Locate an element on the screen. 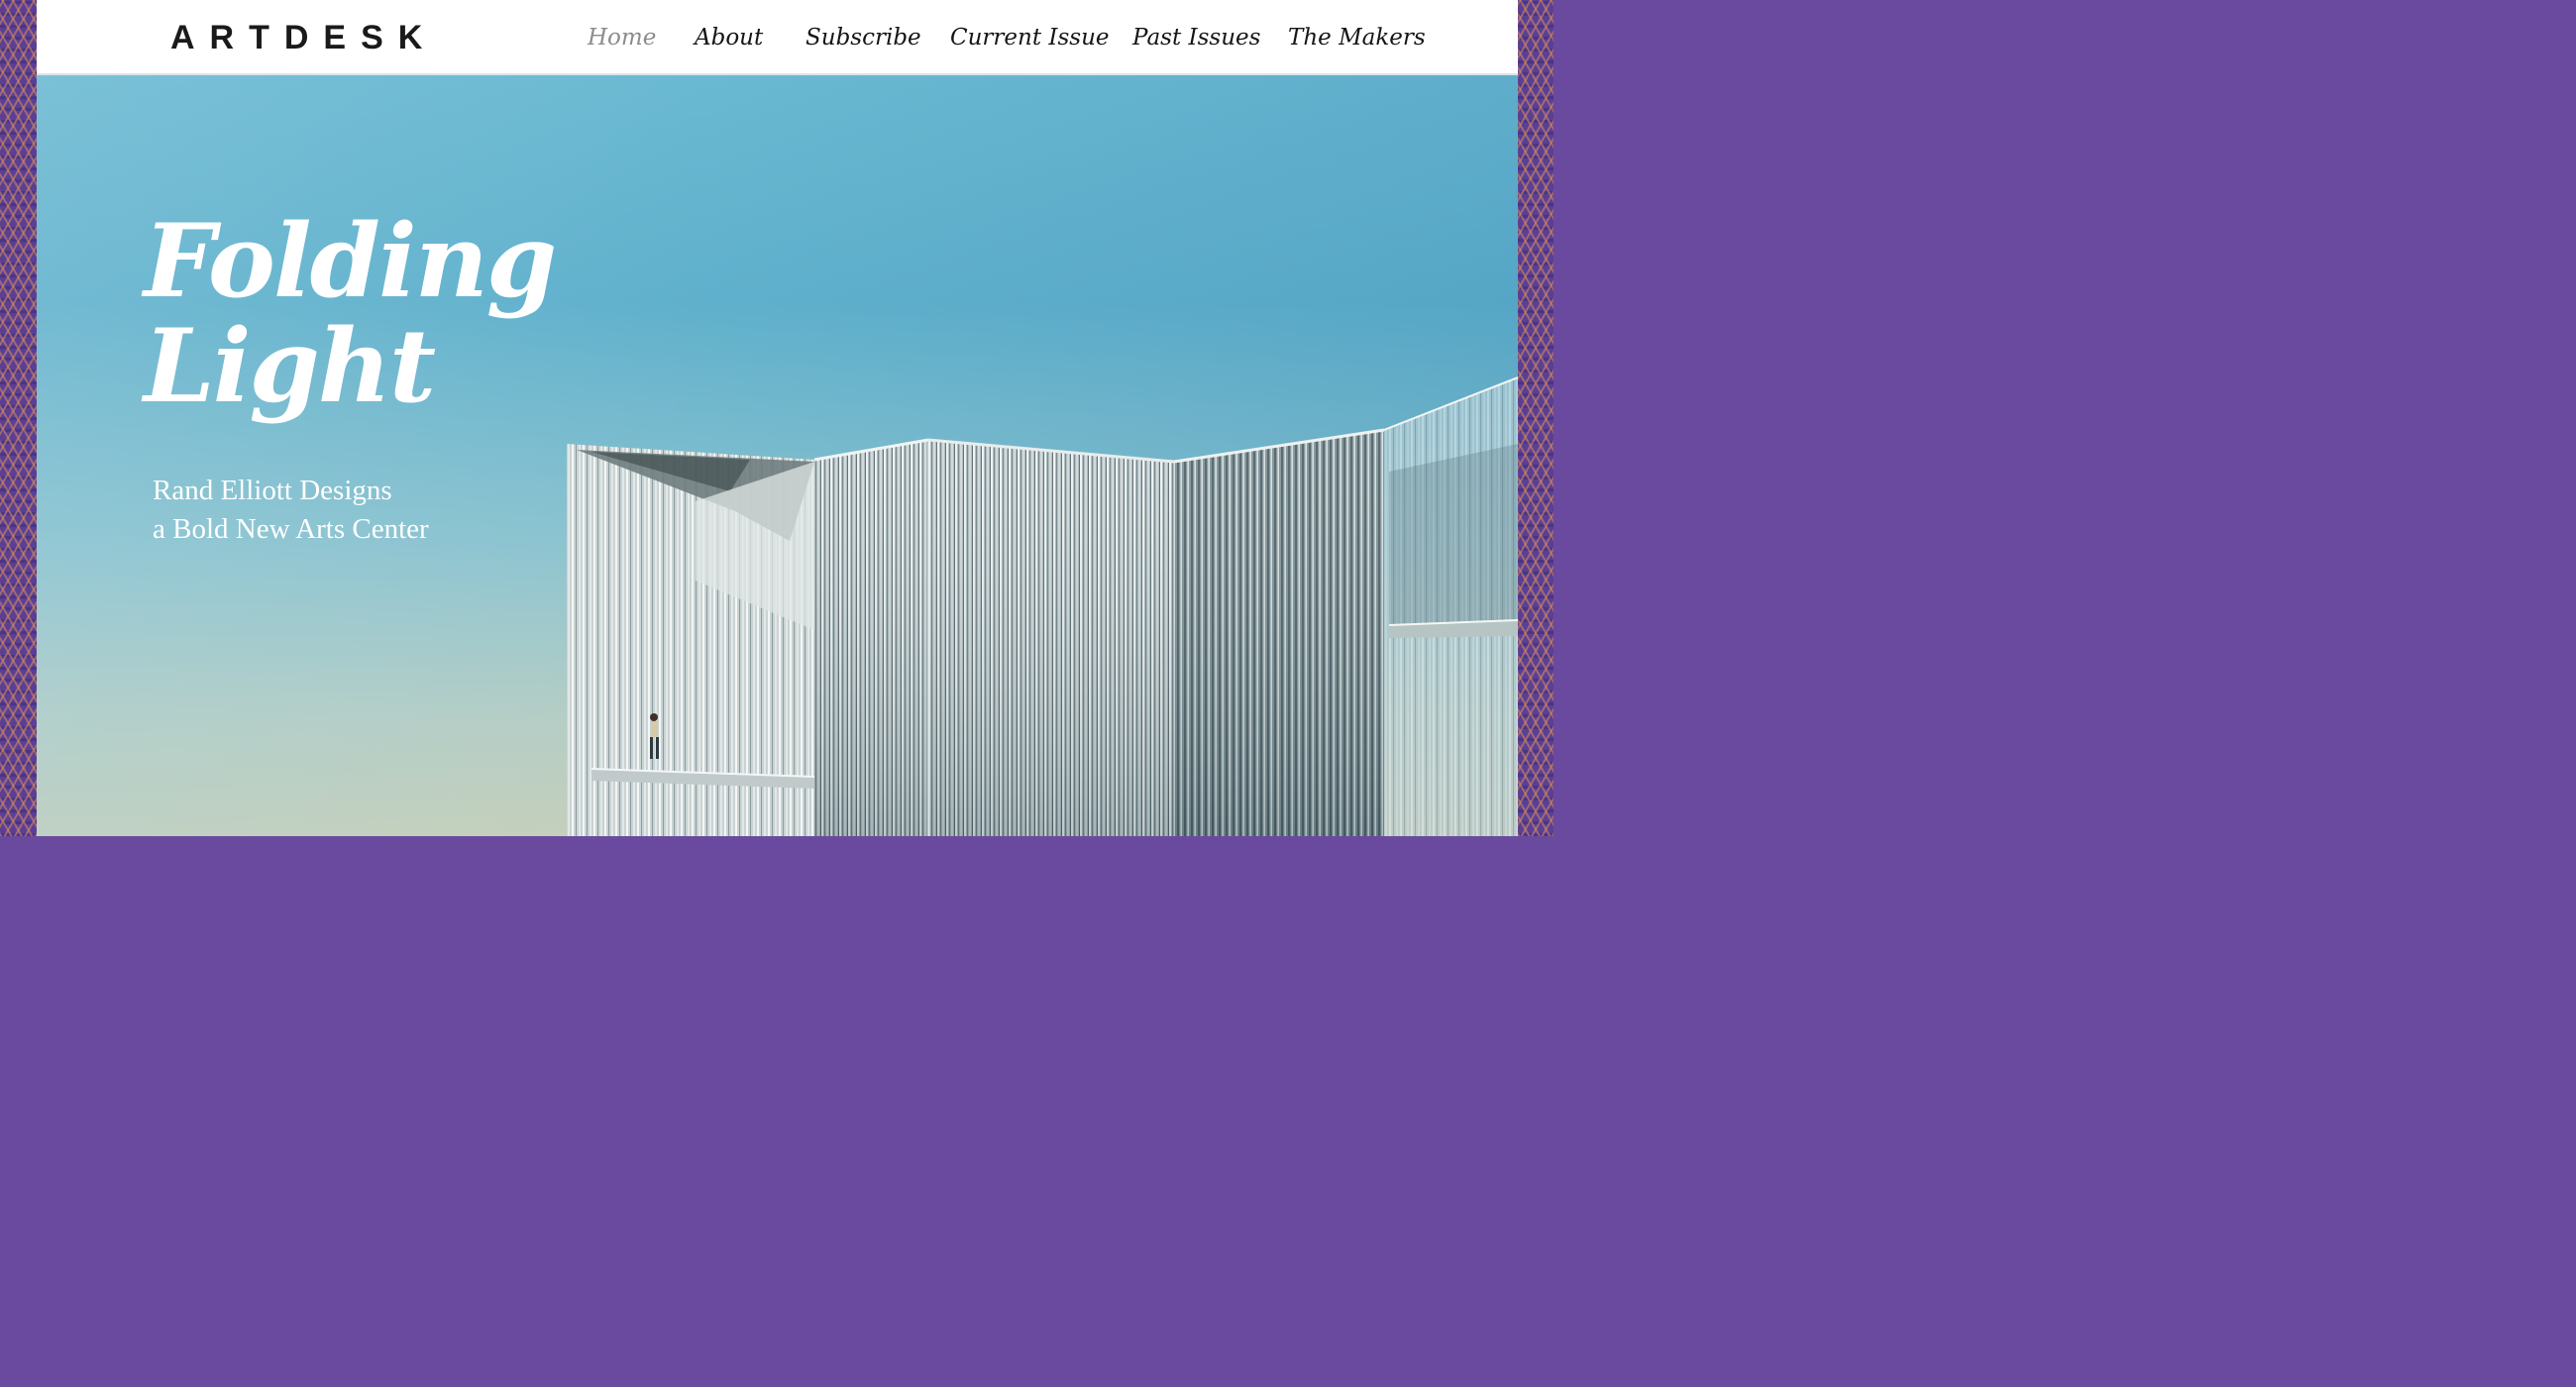  nav-past-issues: Past Issues is located at coordinates (1196, 37).